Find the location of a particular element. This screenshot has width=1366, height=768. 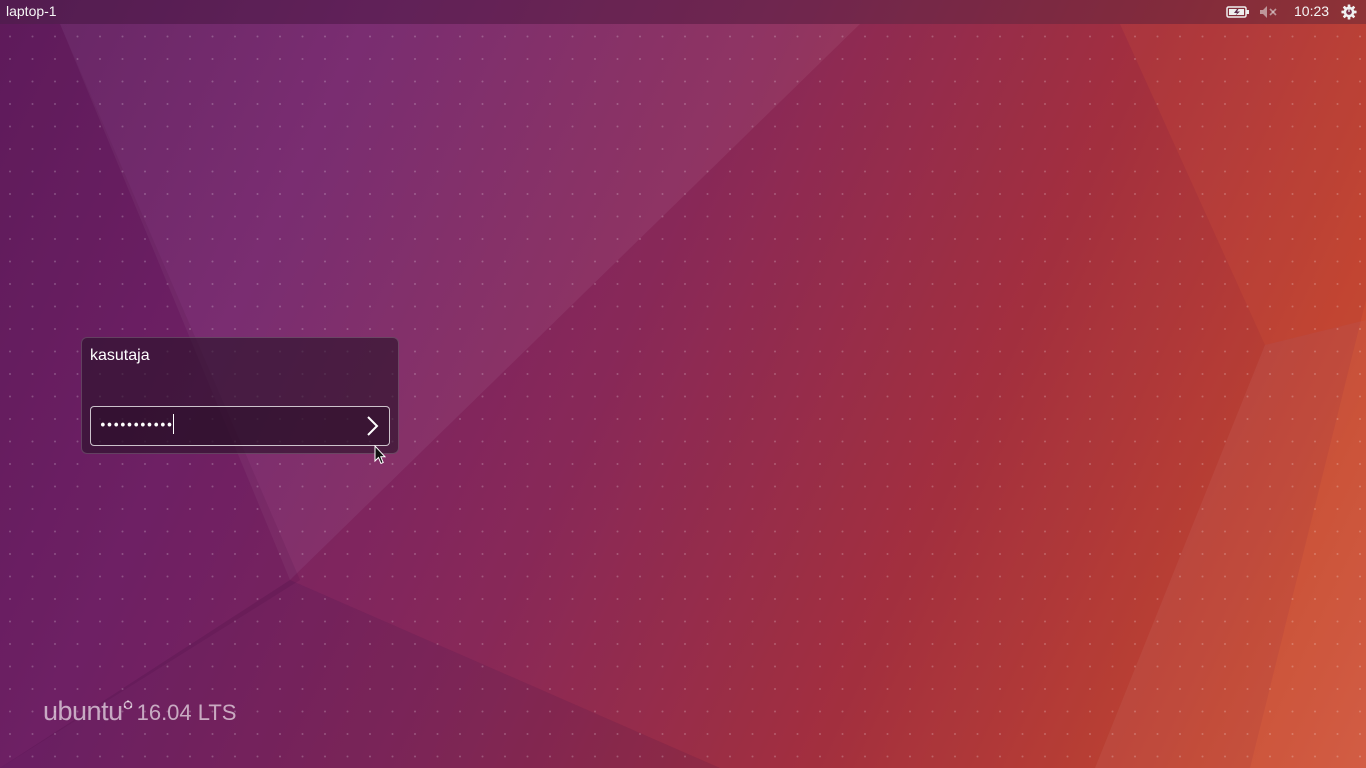

circle-of-friends-icon is located at coordinates (127, 705).